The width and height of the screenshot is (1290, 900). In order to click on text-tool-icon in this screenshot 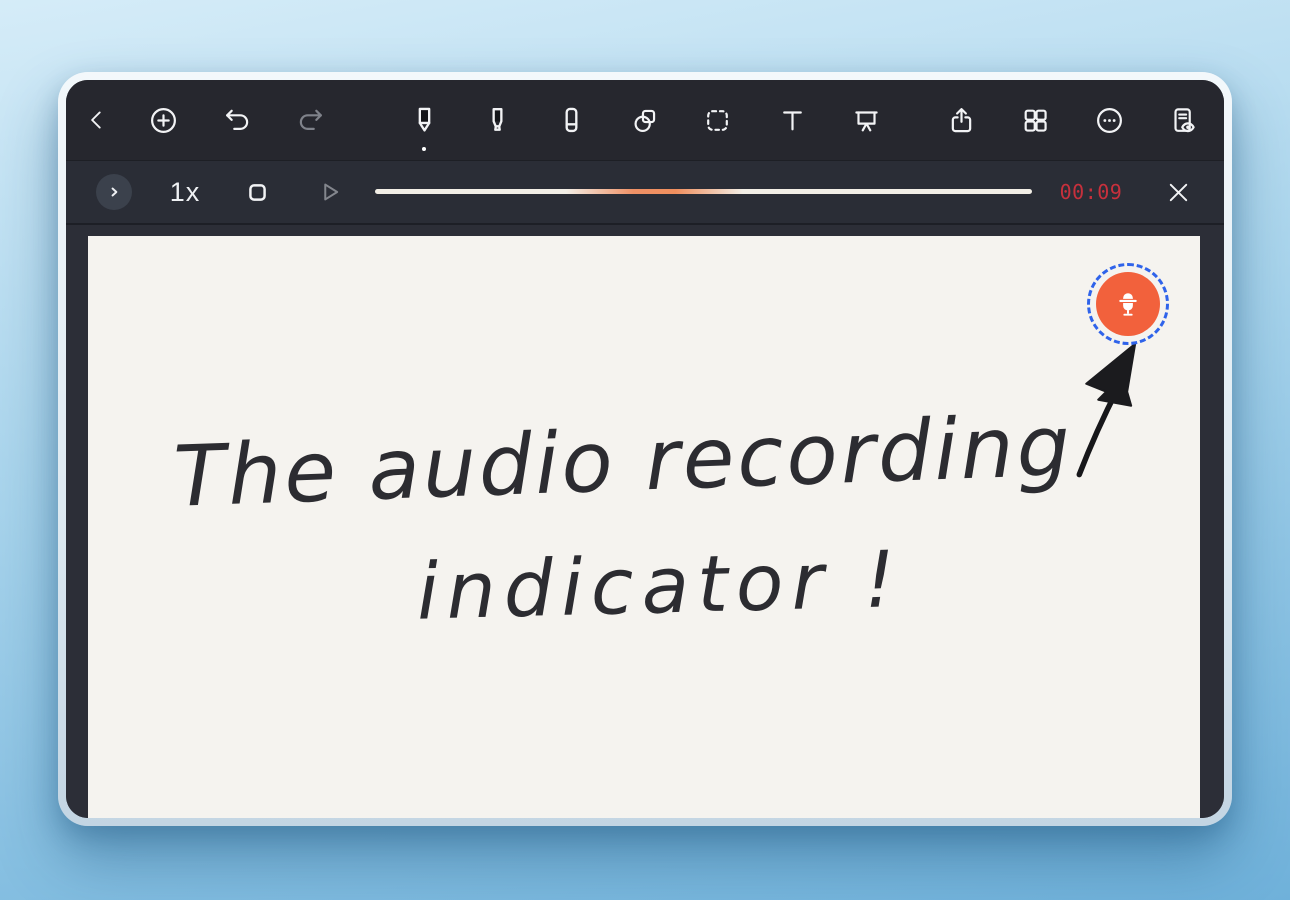, I will do `click(792, 120)`.